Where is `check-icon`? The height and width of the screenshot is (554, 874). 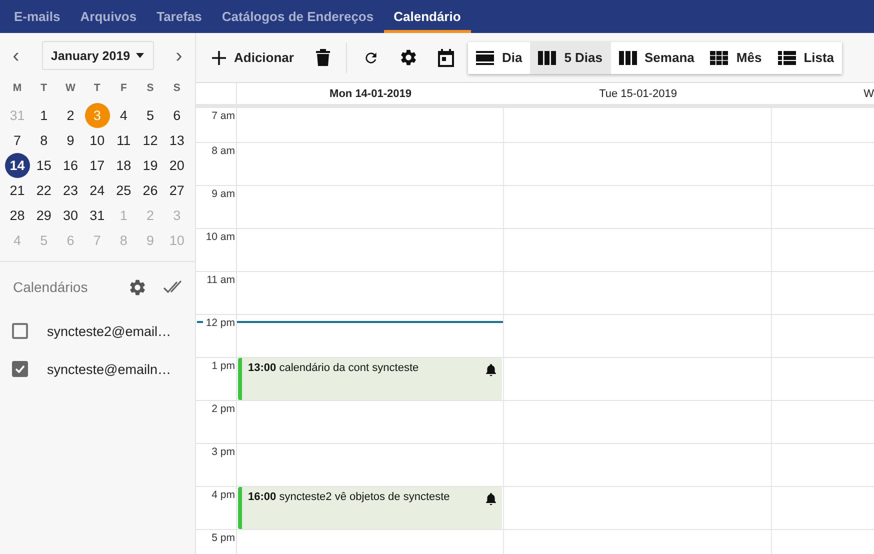
check-icon is located at coordinates (20, 369).